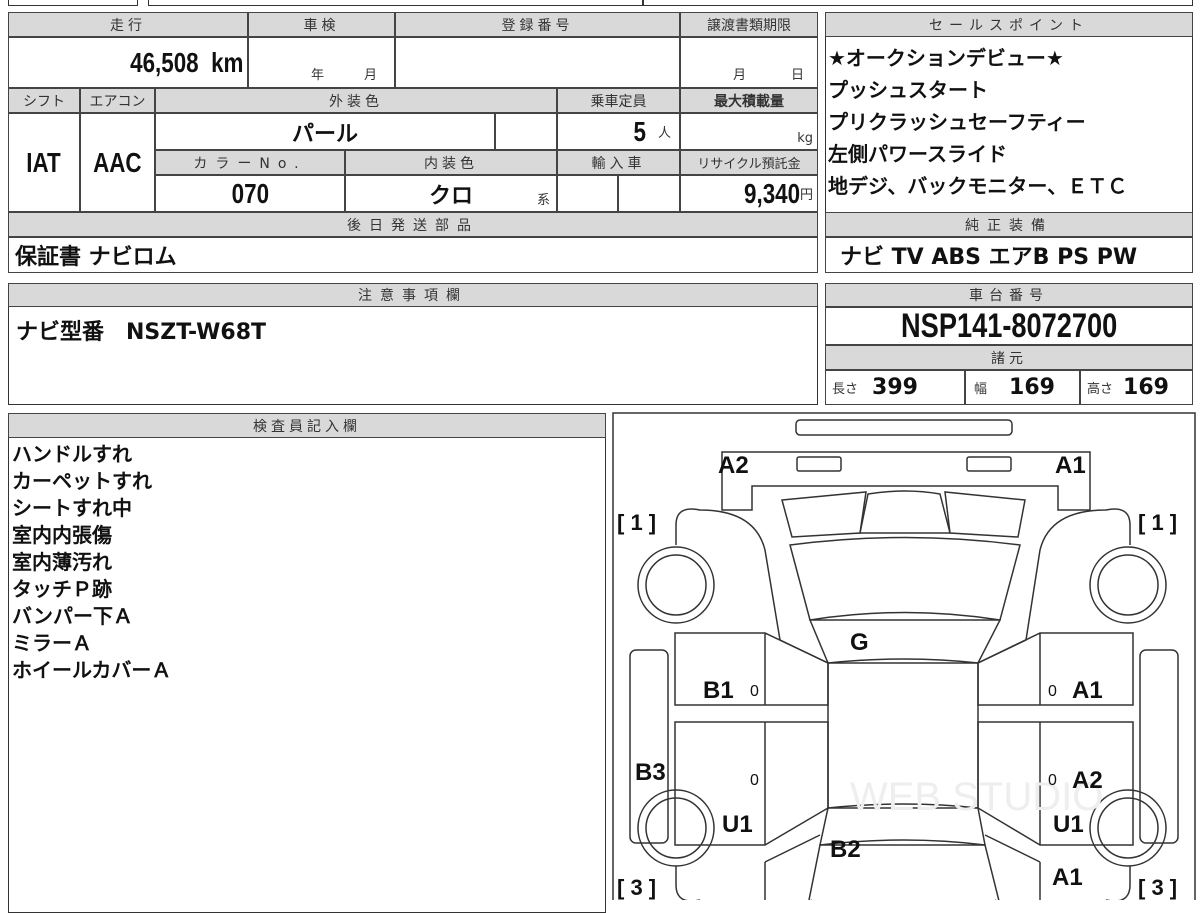 This screenshot has width=1200, height=913. I want to click on right-rear-quarter, so click(1012, 867).